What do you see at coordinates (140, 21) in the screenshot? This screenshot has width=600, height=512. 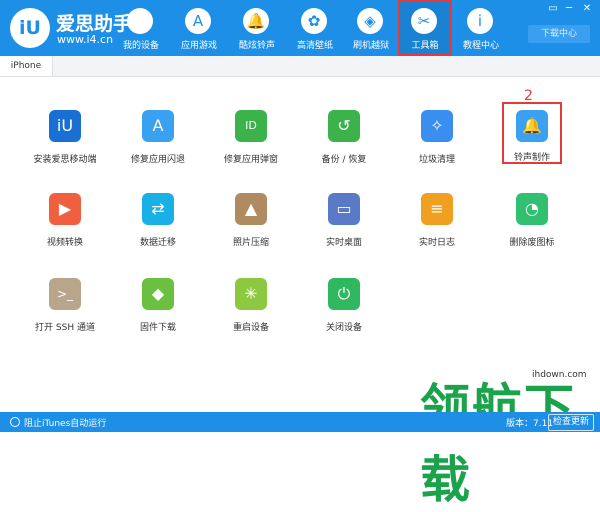 I see `apple-icon` at bounding box center [140, 21].